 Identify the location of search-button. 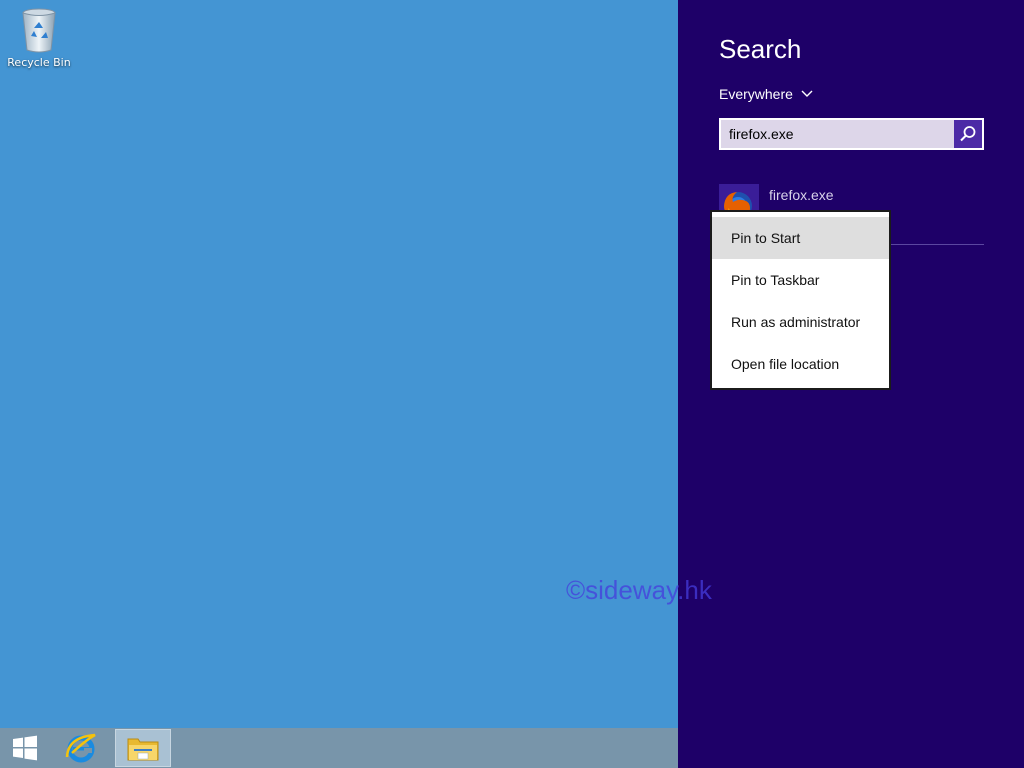
(968, 134).